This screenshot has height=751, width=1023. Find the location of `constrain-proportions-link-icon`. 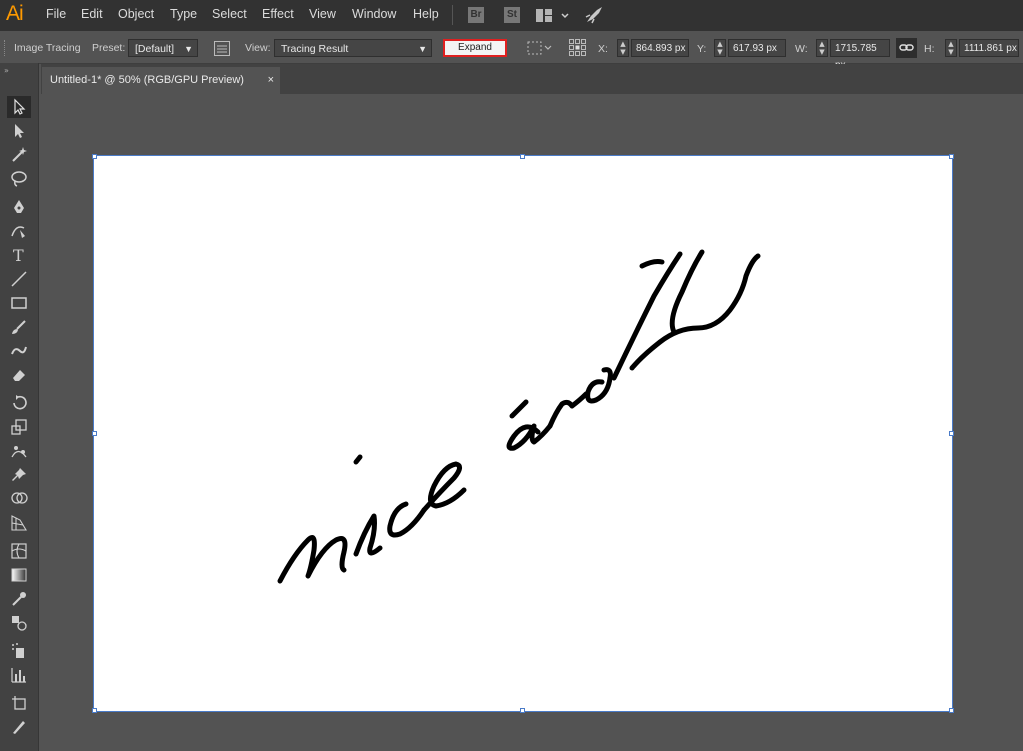

constrain-proportions-link-icon is located at coordinates (906, 48).